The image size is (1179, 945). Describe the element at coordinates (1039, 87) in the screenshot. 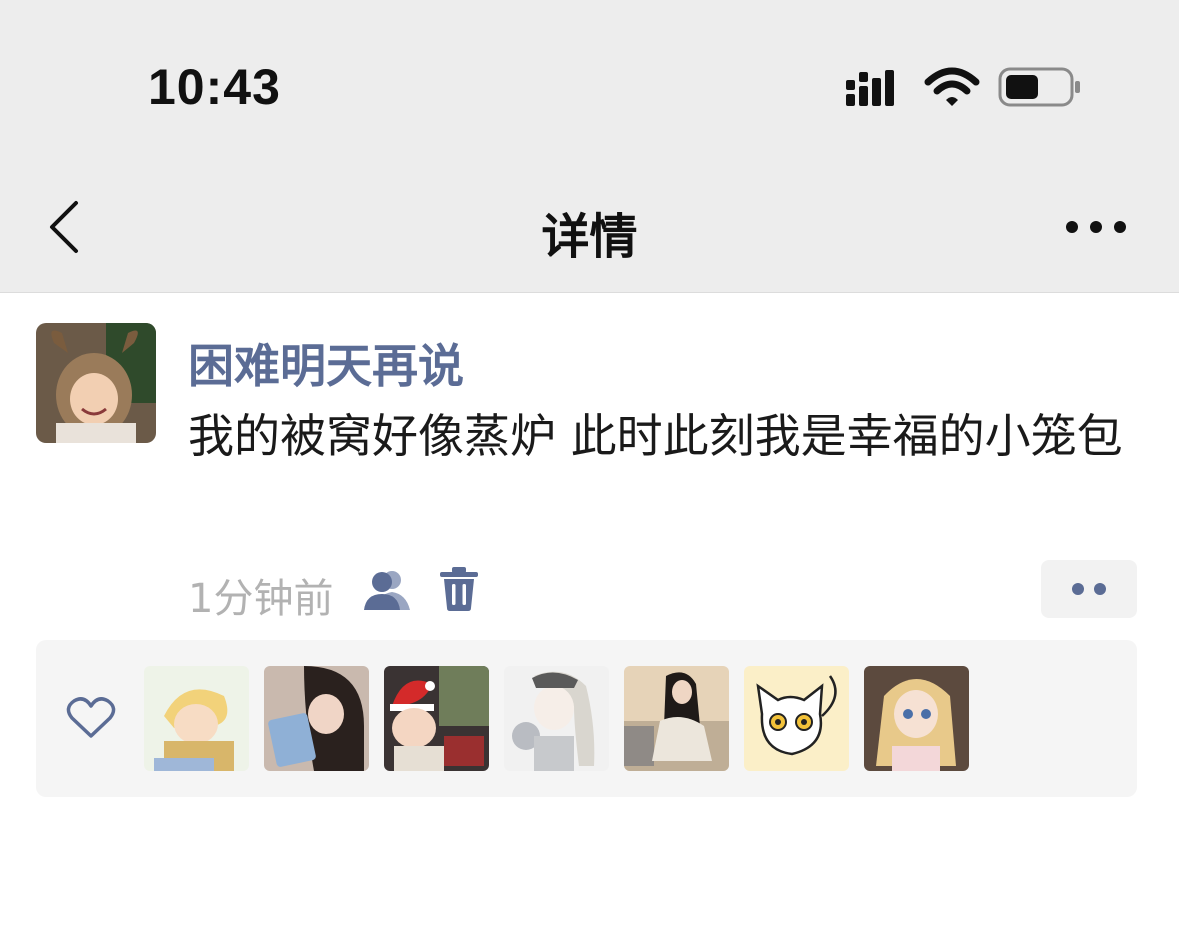

I see `battery-icon` at that location.